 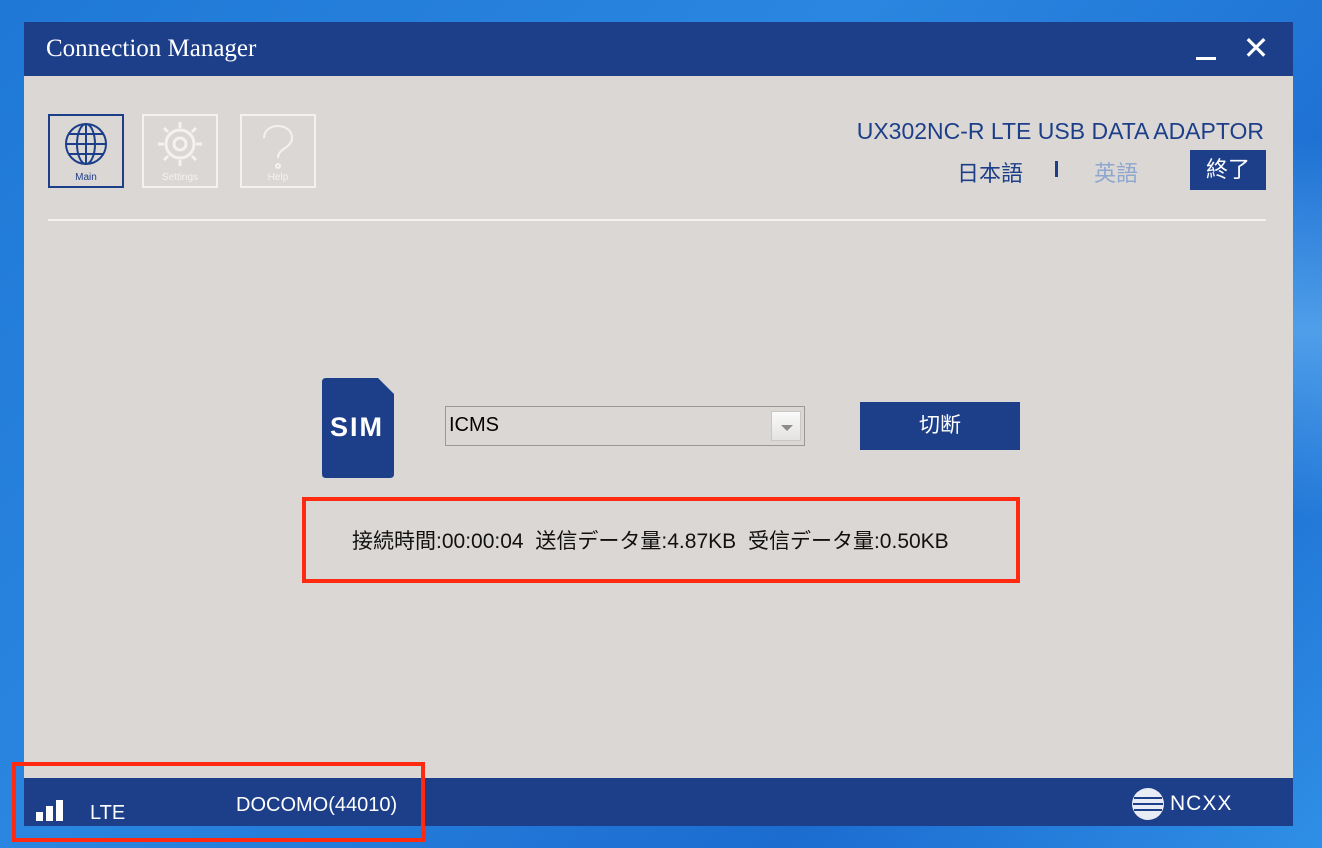 I want to click on header-divider, so click(x=657, y=220).